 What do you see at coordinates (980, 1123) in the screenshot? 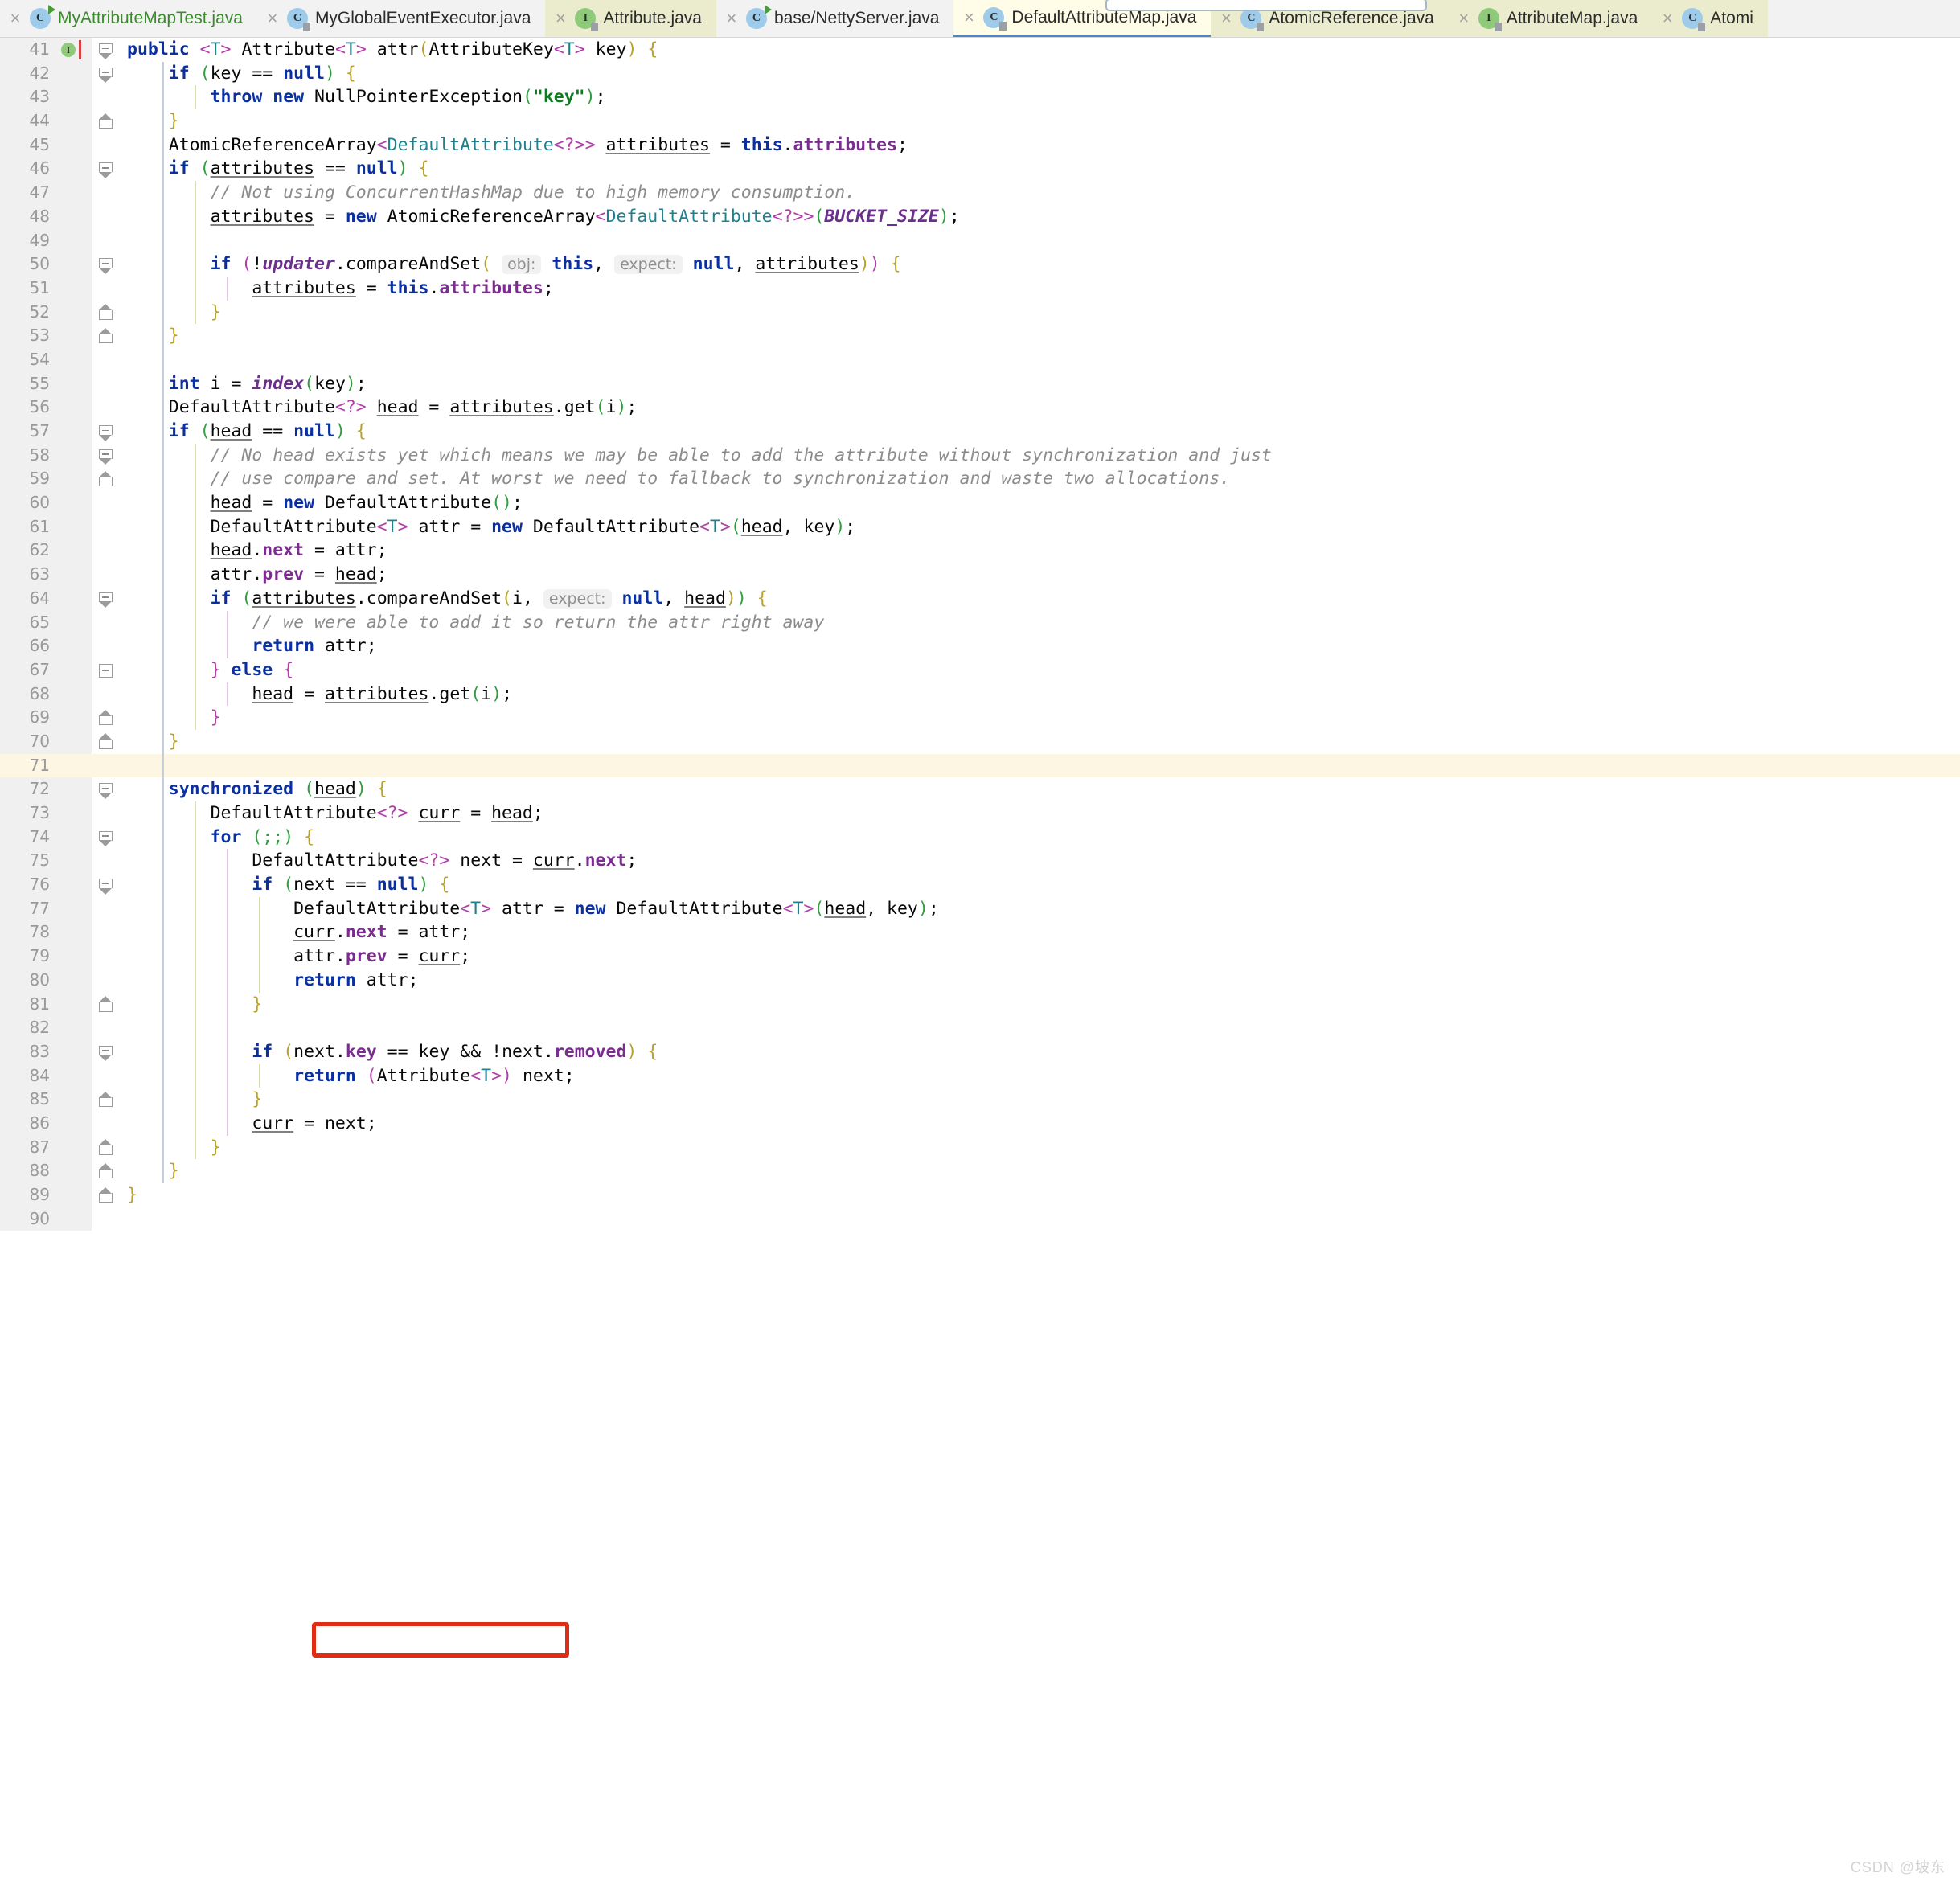
I see `code-row: 86 curr = next;` at bounding box center [980, 1123].